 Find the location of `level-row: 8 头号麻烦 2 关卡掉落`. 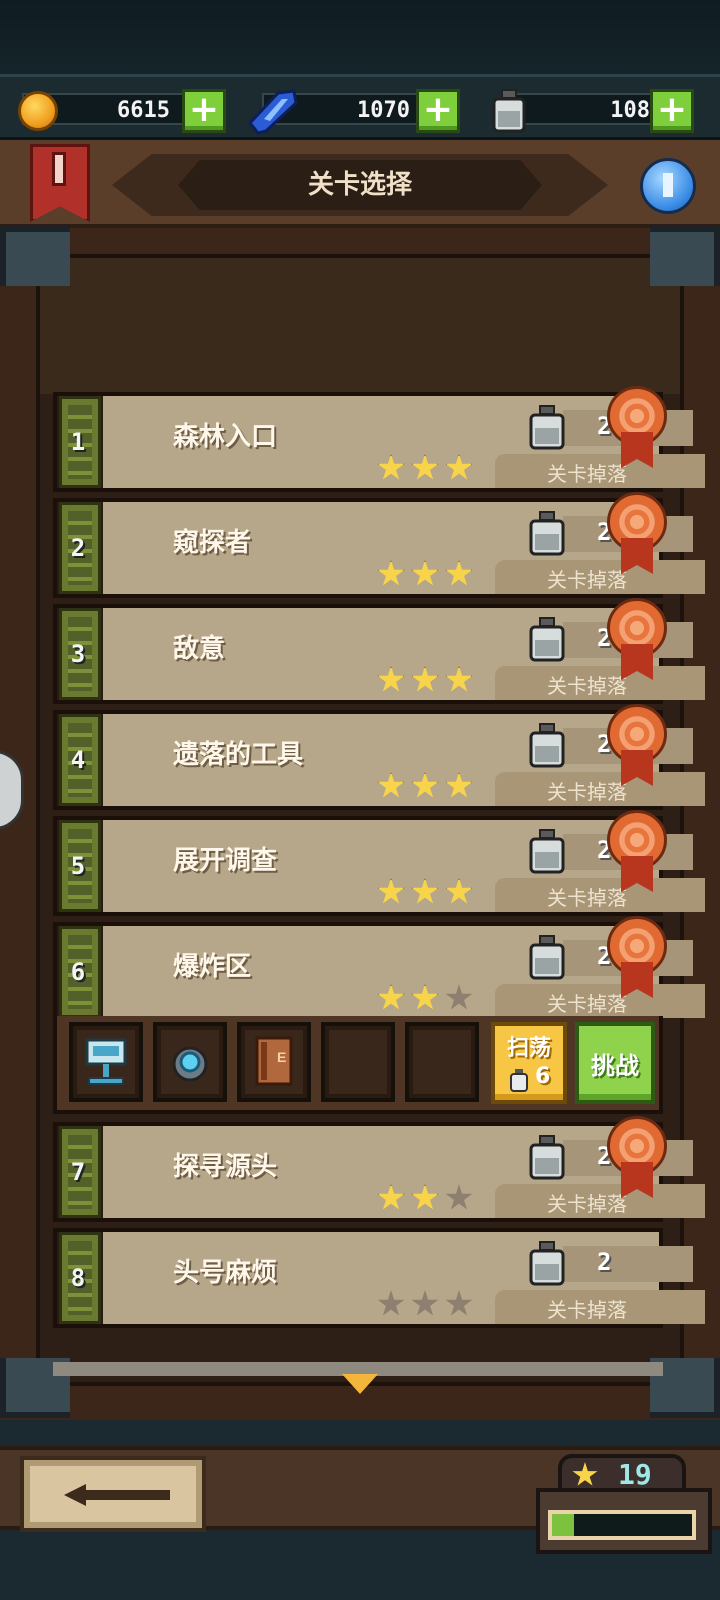

level-row: 8 头号麻烦 2 关卡掉落 is located at coordinates (379, 1278).